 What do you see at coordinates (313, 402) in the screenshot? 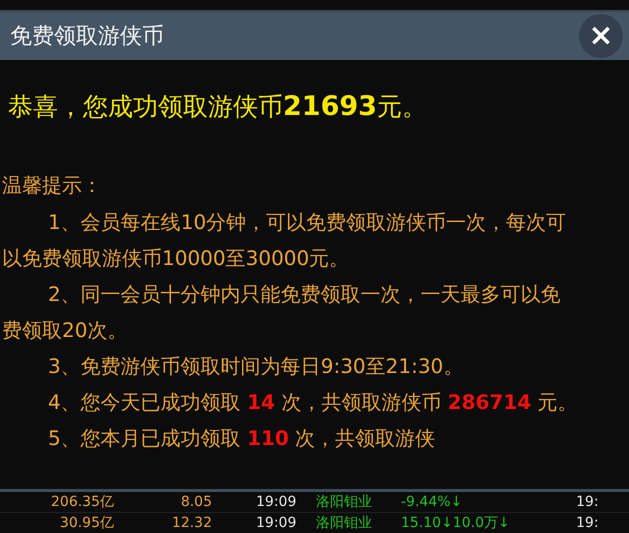
I see `tip-text: 4、您今天已成功领取 14 次，共领取游侠币 286714 元。` at bounding box center [313, 402].